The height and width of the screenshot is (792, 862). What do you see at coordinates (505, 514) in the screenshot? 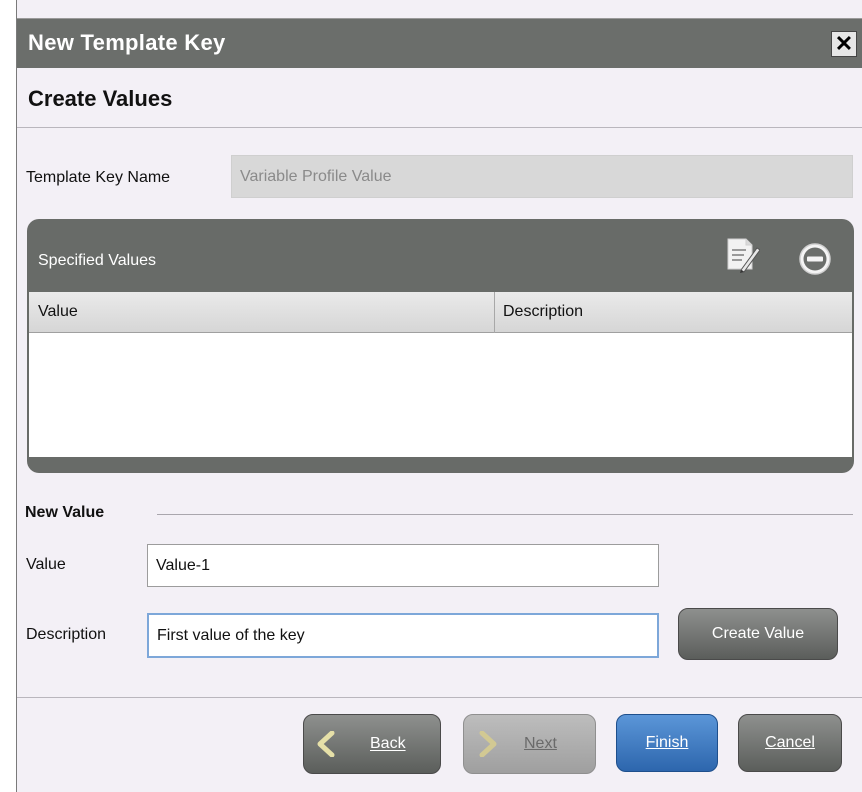
I see `new-value-divider` at bounding box center [505, 514].